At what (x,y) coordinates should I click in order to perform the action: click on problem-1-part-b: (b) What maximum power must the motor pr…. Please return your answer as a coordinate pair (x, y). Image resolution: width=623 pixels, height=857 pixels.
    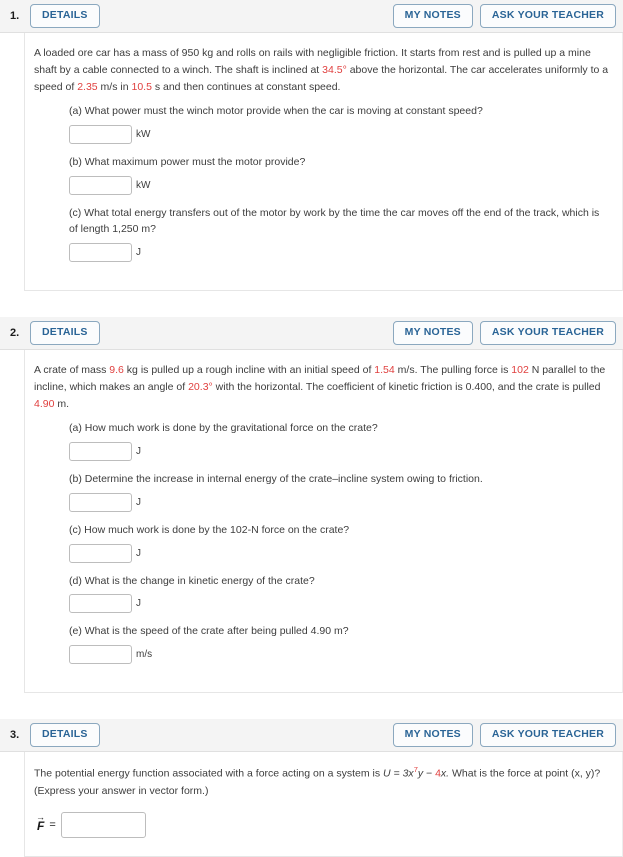
    Looking at the image, I should click on (322, 174).